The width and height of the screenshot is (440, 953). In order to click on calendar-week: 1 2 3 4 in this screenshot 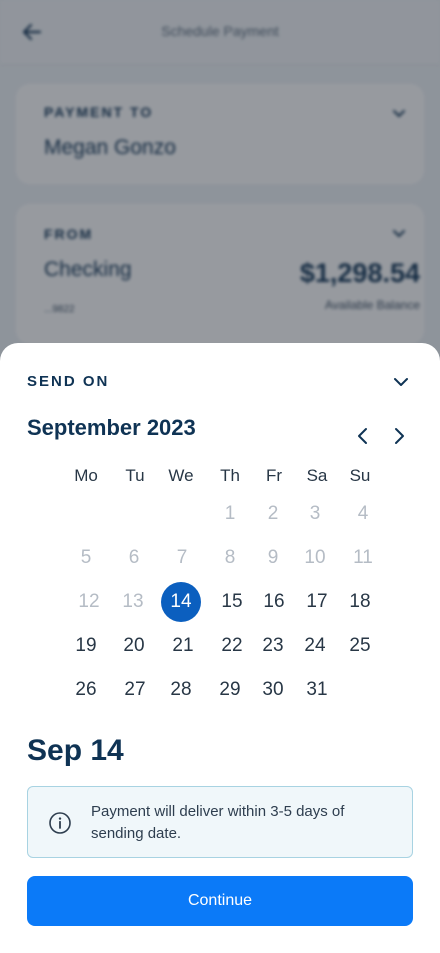, I will do `click(224, 516)`.